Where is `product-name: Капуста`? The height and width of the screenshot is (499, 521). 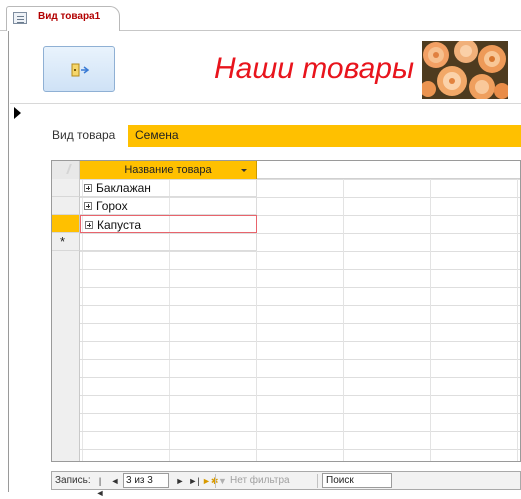
product-name: Капуста is located at coordinates (119, 225).